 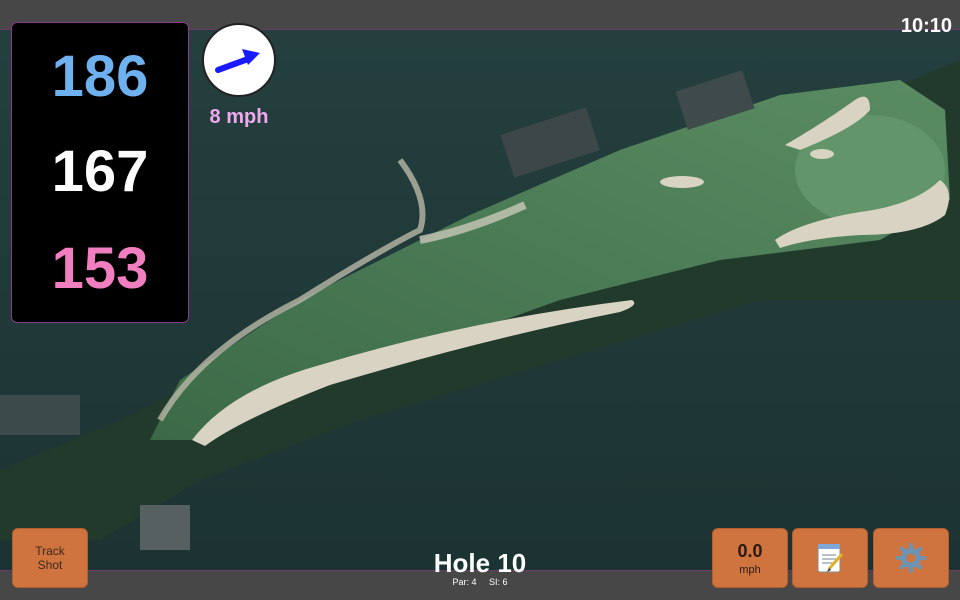 What do you see at coordinates (100, 268) in the screenshot?
I see `front-distance: 153` at bounding box center [100, 268].